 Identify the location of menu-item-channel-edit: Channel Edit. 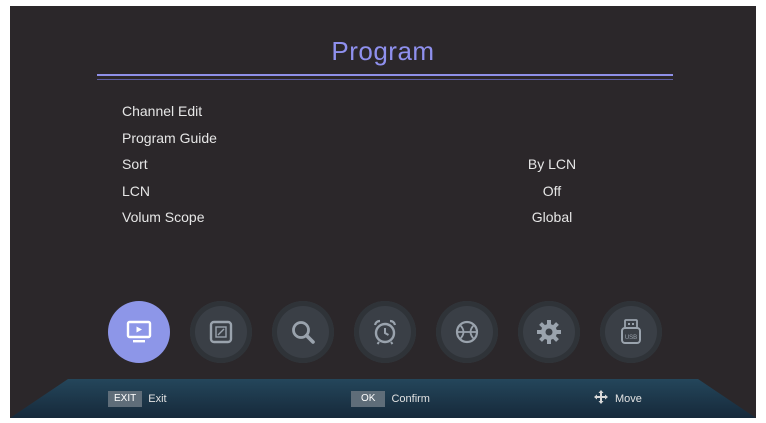
(392, 111).